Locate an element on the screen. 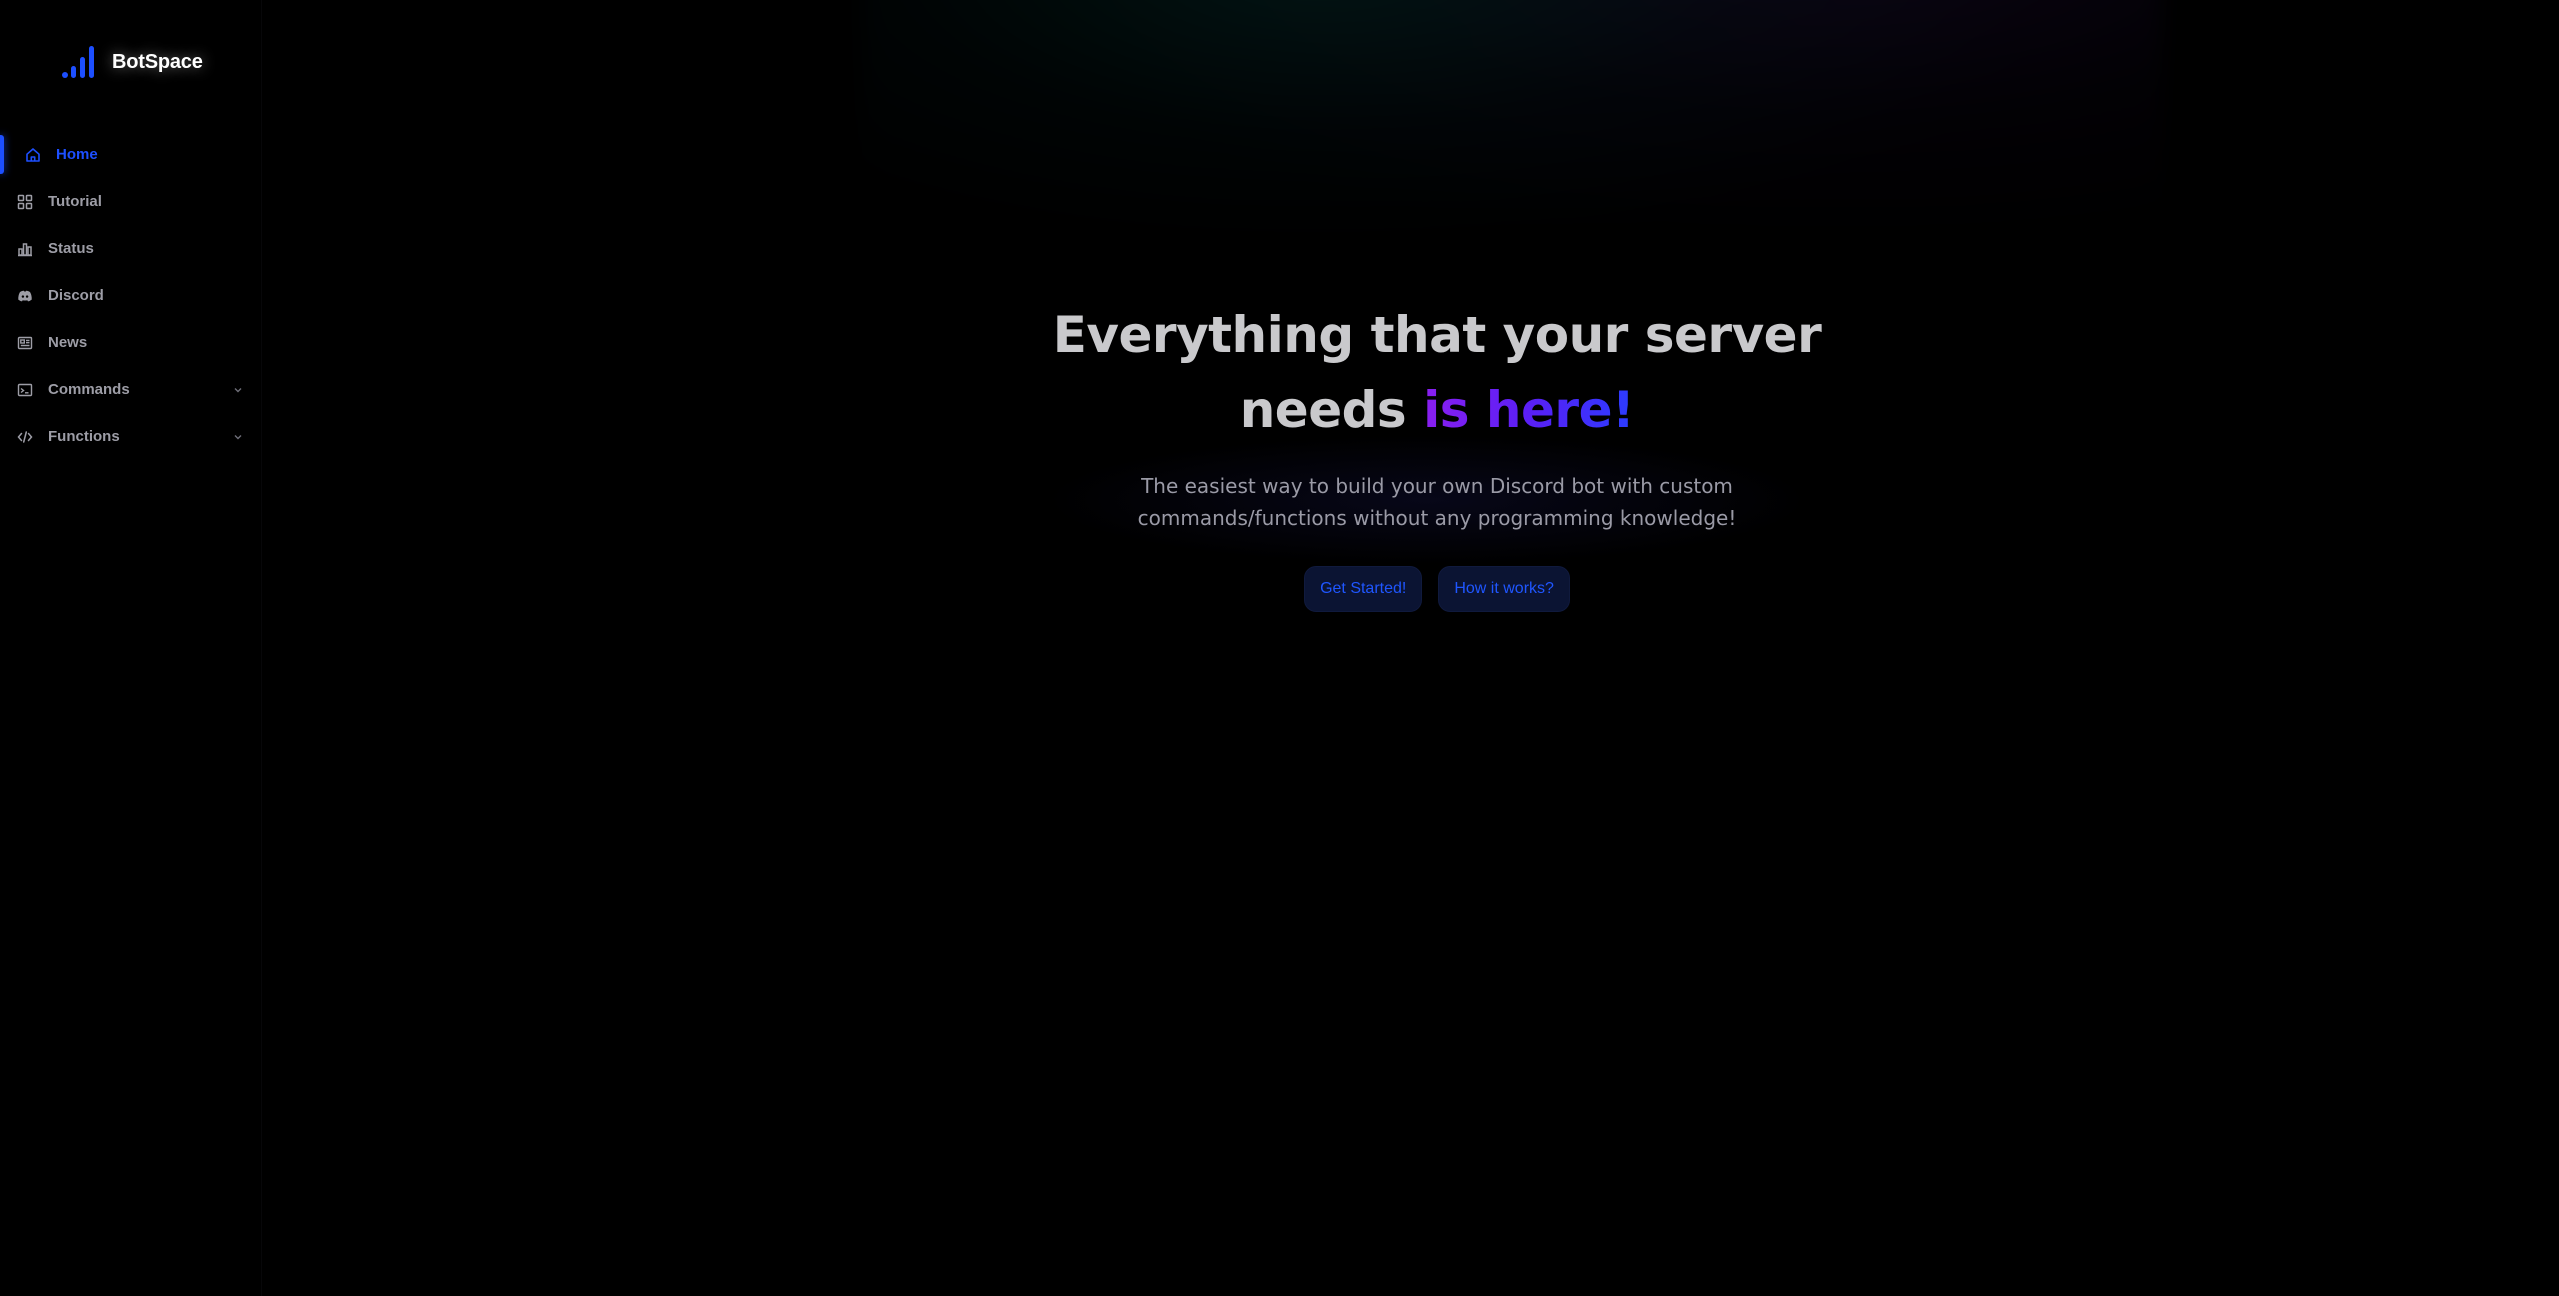 The height and width of the screenshot is (1296, 2559). brand-name: BotSpace is located at coordinates (157, 61).